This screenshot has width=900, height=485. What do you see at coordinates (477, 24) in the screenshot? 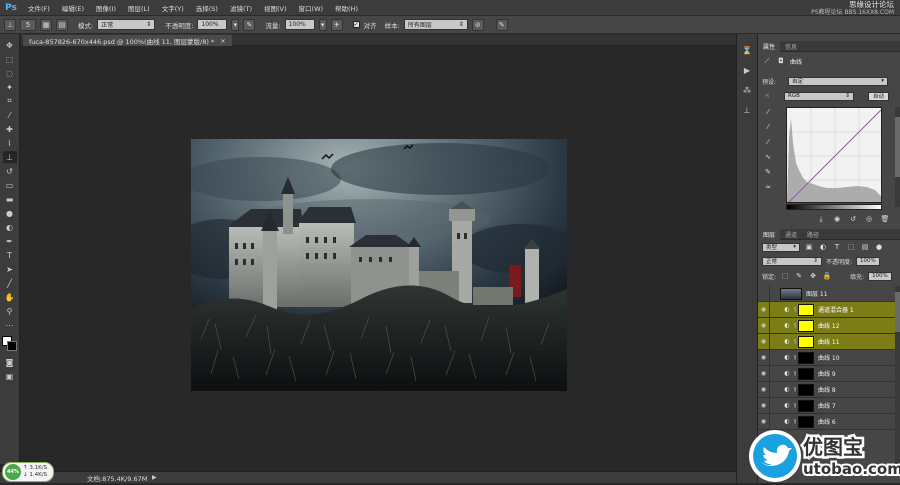
I see `ignore-adjustment-icon: ⊘` at bounding box center [477, 24].